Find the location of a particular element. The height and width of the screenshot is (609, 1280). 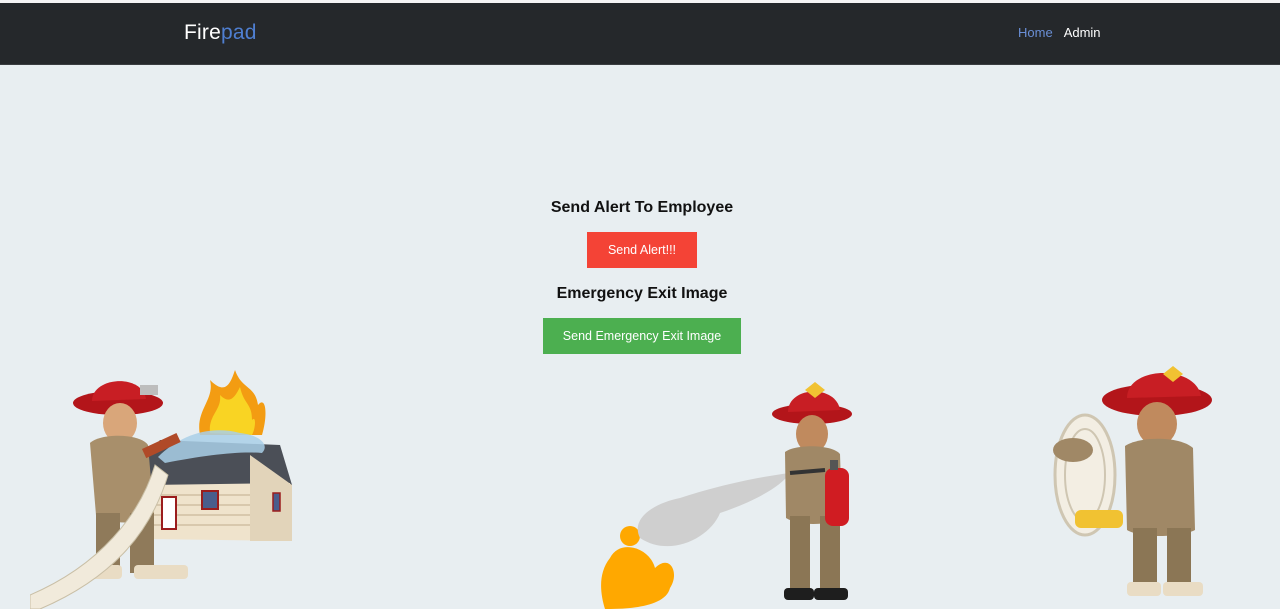

nav-home-link: Home is located at coordinates (1035, 33).